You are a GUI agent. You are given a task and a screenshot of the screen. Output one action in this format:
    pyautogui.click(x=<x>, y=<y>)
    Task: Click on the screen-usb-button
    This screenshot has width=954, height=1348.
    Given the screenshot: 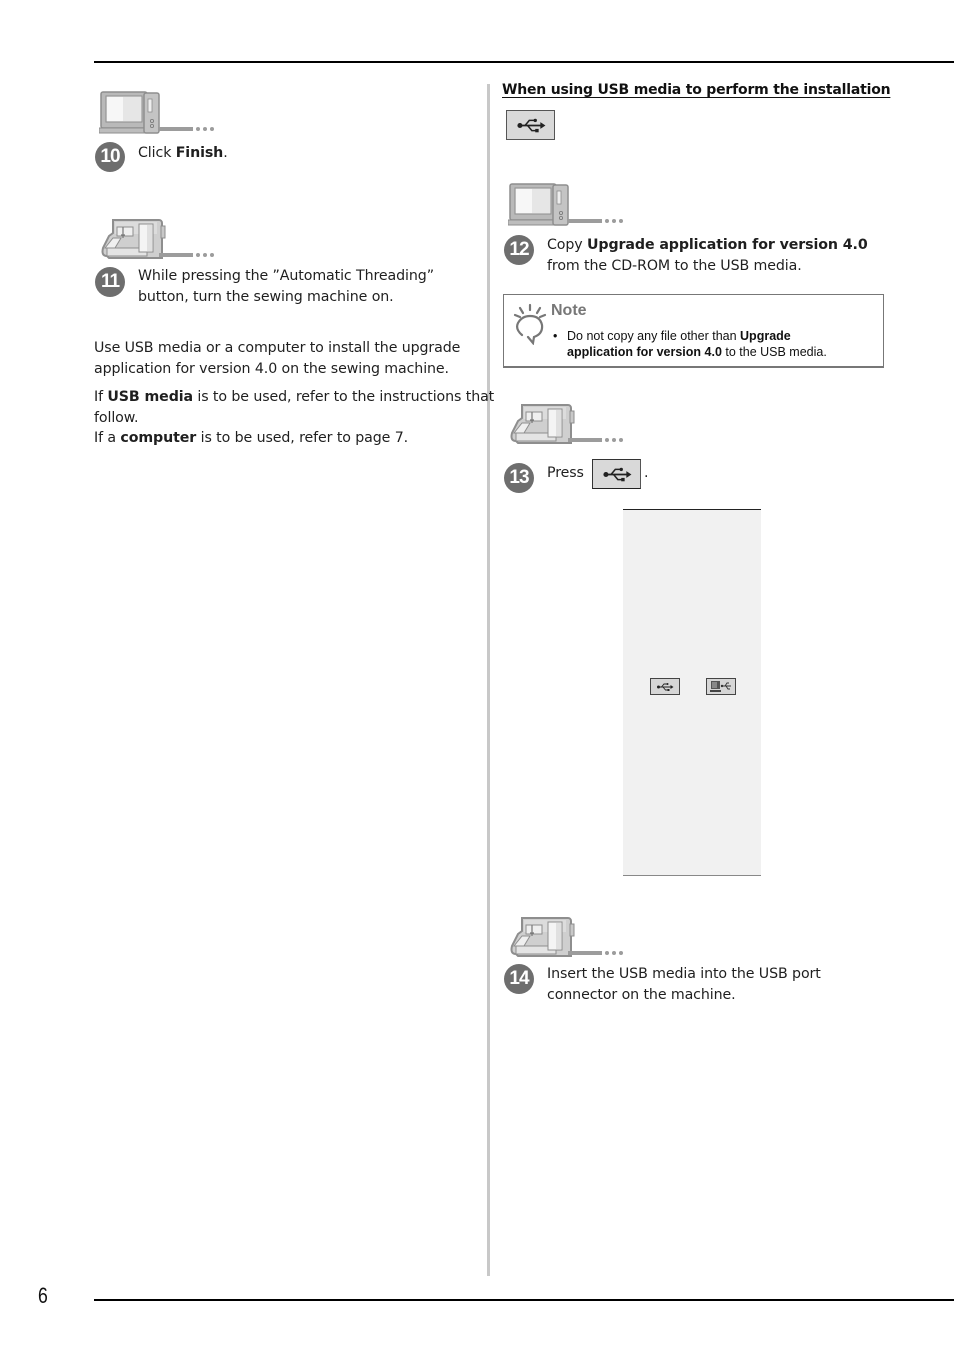 What is the action you would take?
    pyautogui.click(x=665, y=686)
    